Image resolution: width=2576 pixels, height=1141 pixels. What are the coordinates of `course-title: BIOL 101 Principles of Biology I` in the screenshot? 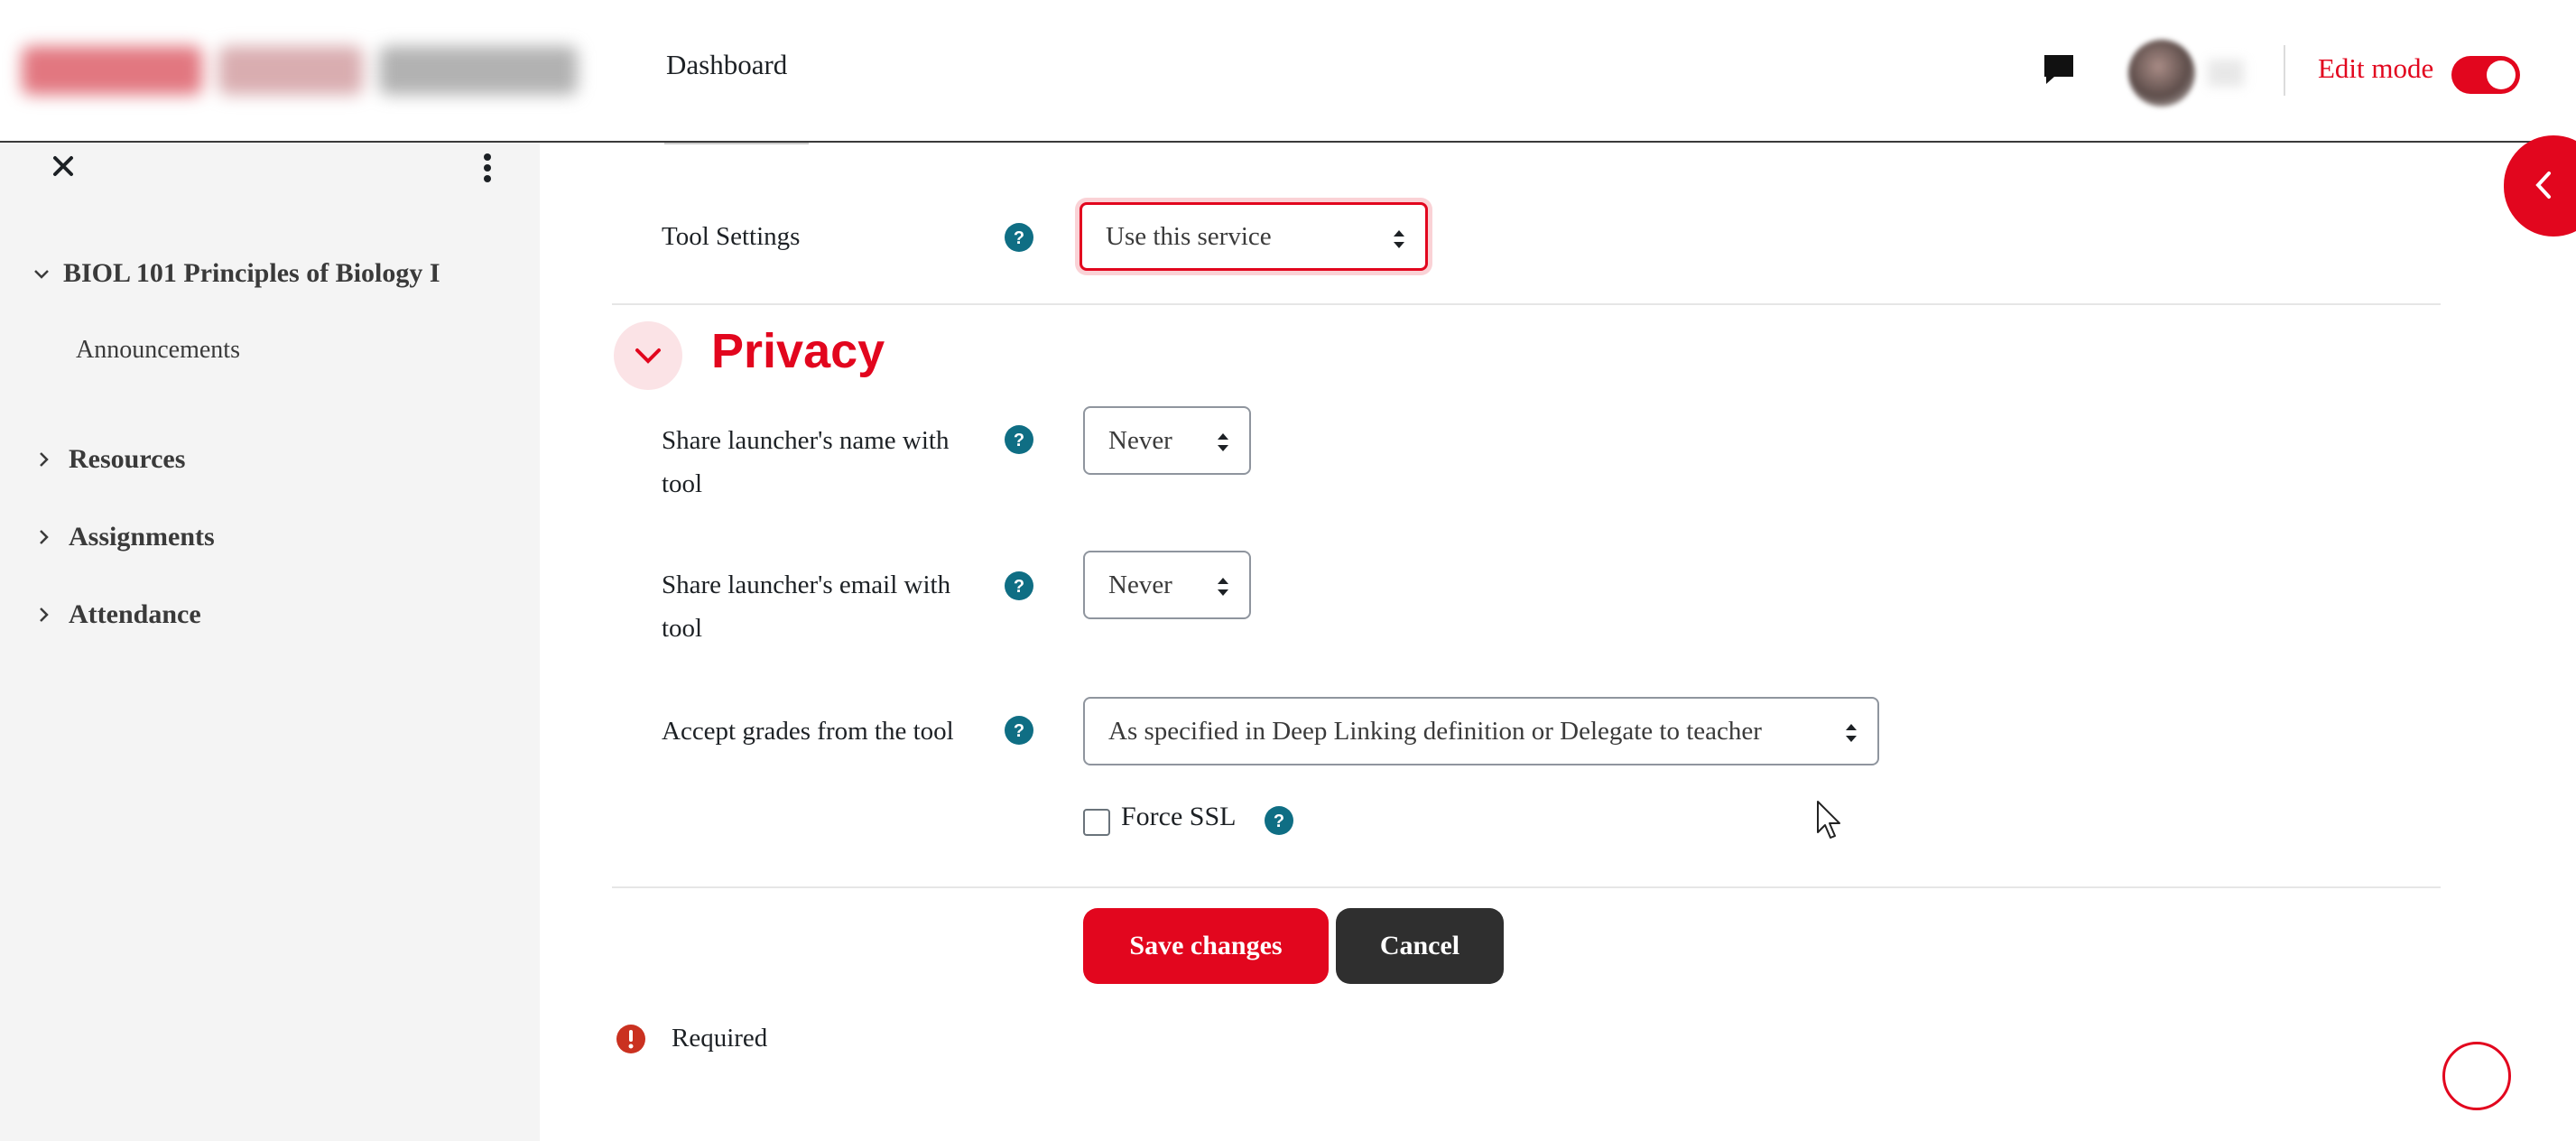 It's located at (251, 273).